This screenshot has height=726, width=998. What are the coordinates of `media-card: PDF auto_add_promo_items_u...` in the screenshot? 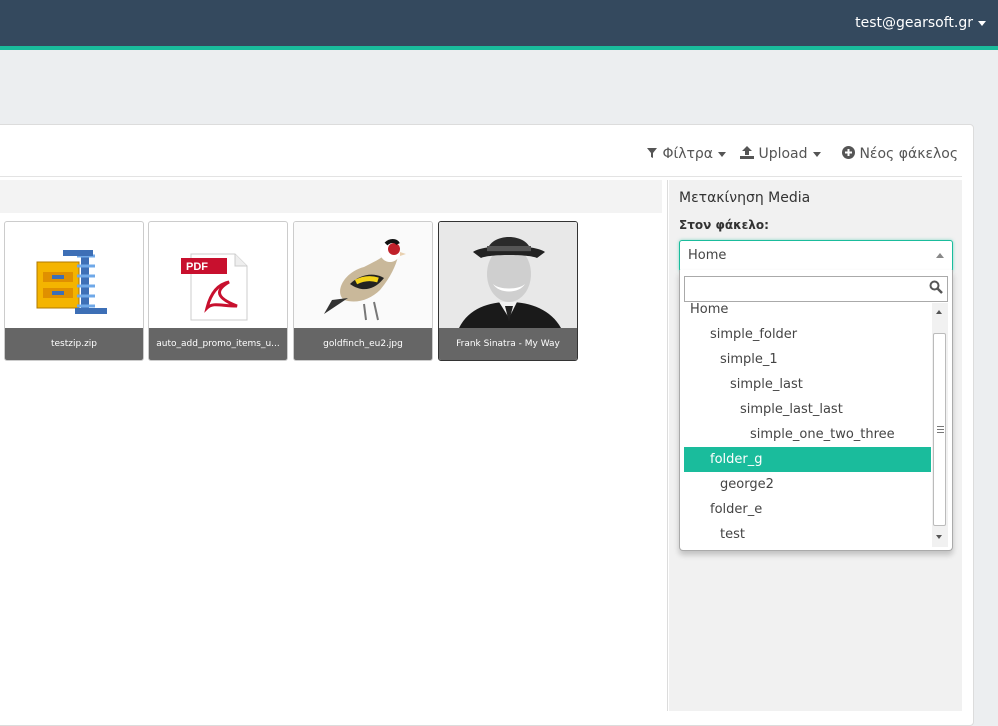 It's located at (218, 291).